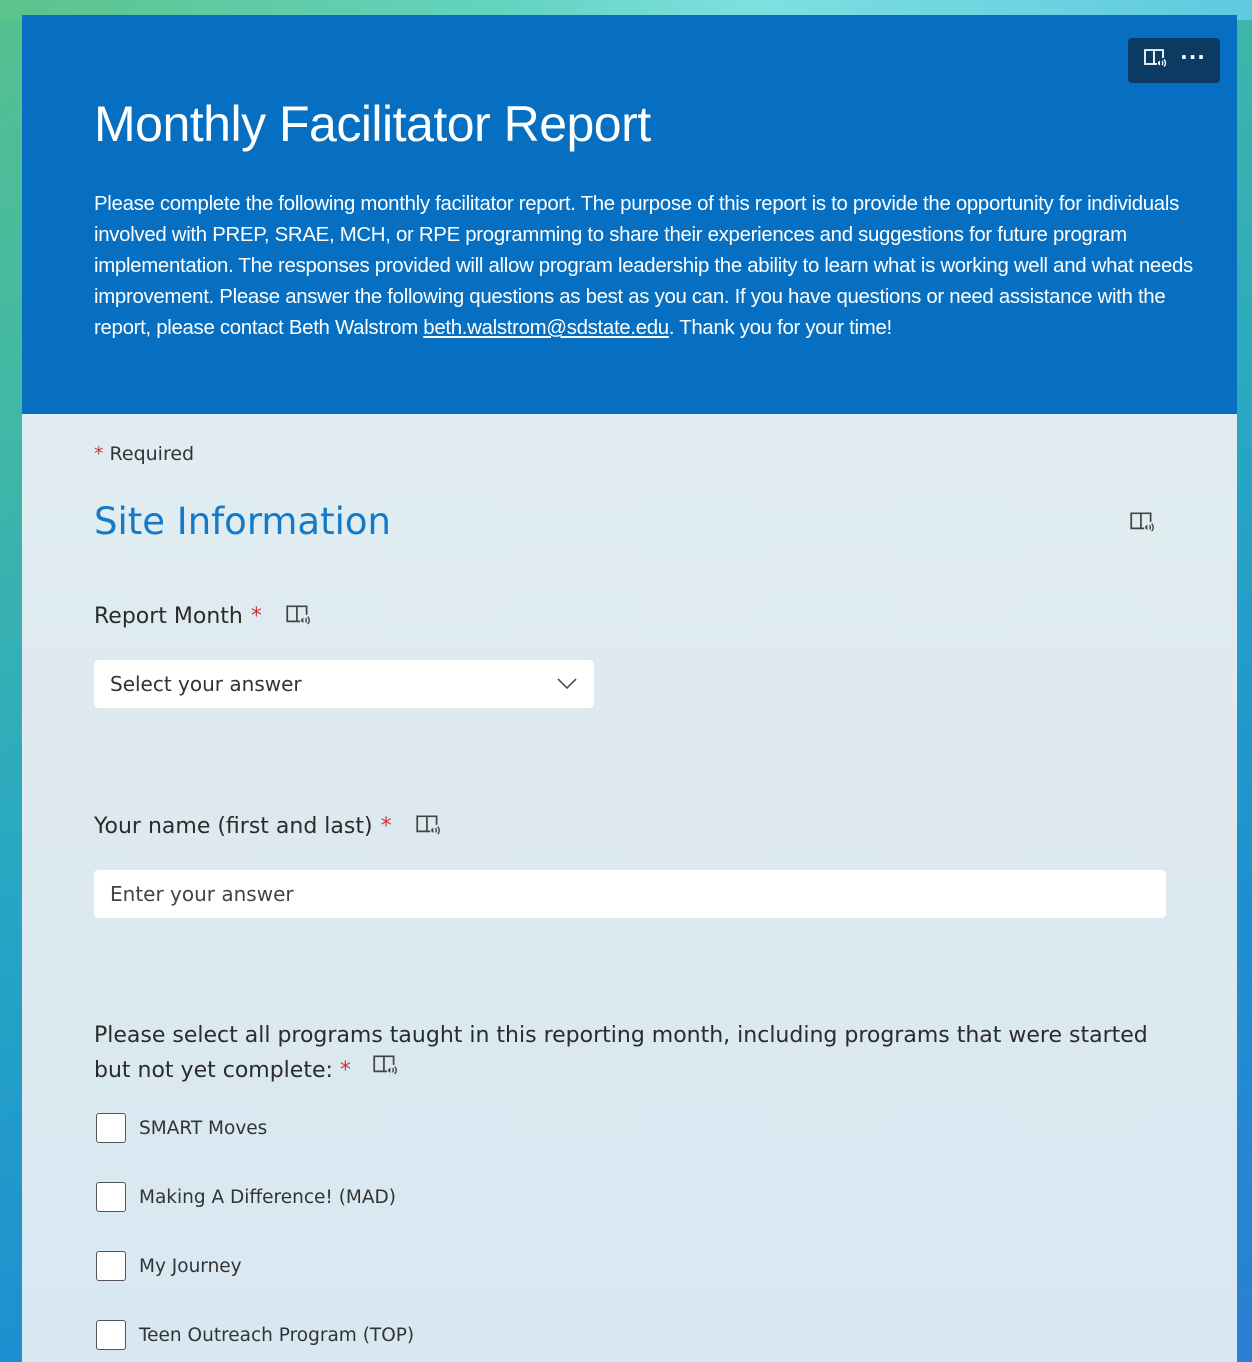 Image resolution: width=1252 pixels, height=1362 pixels. I want to click on option-label: My Journey, so click(190, 1266).